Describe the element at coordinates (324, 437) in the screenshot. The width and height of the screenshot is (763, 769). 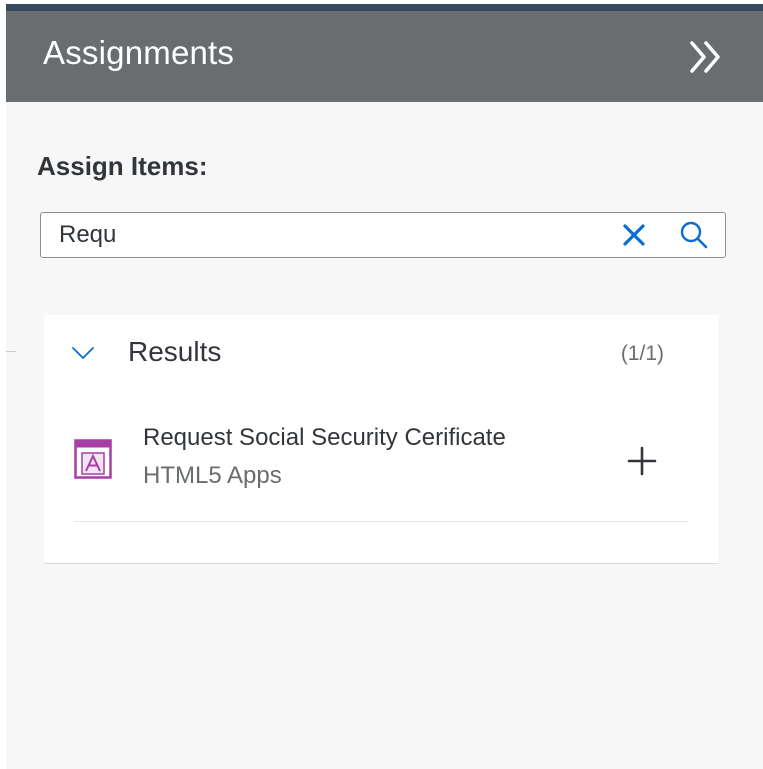
I see `item-title: Request Social Security Cerificate` at that location.